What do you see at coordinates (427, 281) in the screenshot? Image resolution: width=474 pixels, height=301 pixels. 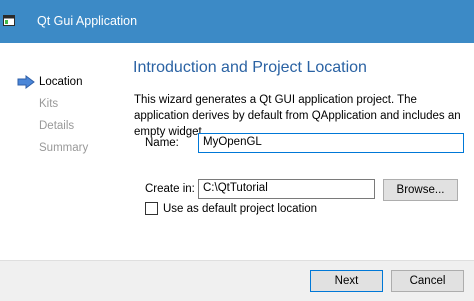 I see `cancel-button: Cancel` at bounding box center [427, 281].